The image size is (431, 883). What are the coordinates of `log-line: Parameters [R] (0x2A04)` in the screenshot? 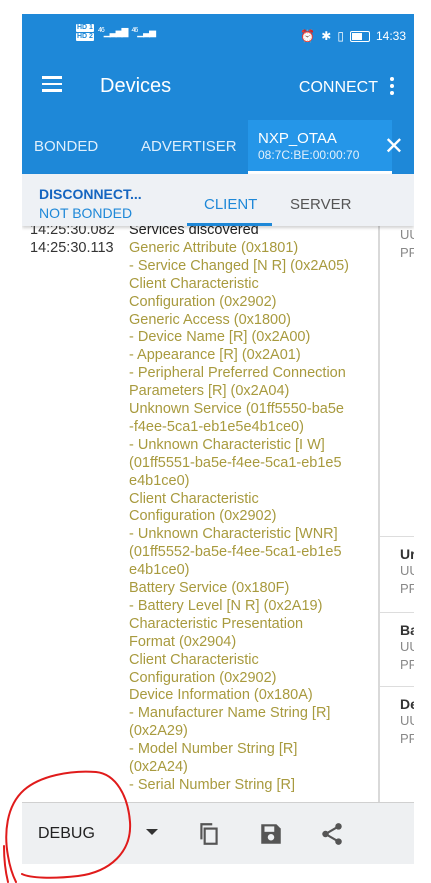 It's located at (209, 391).